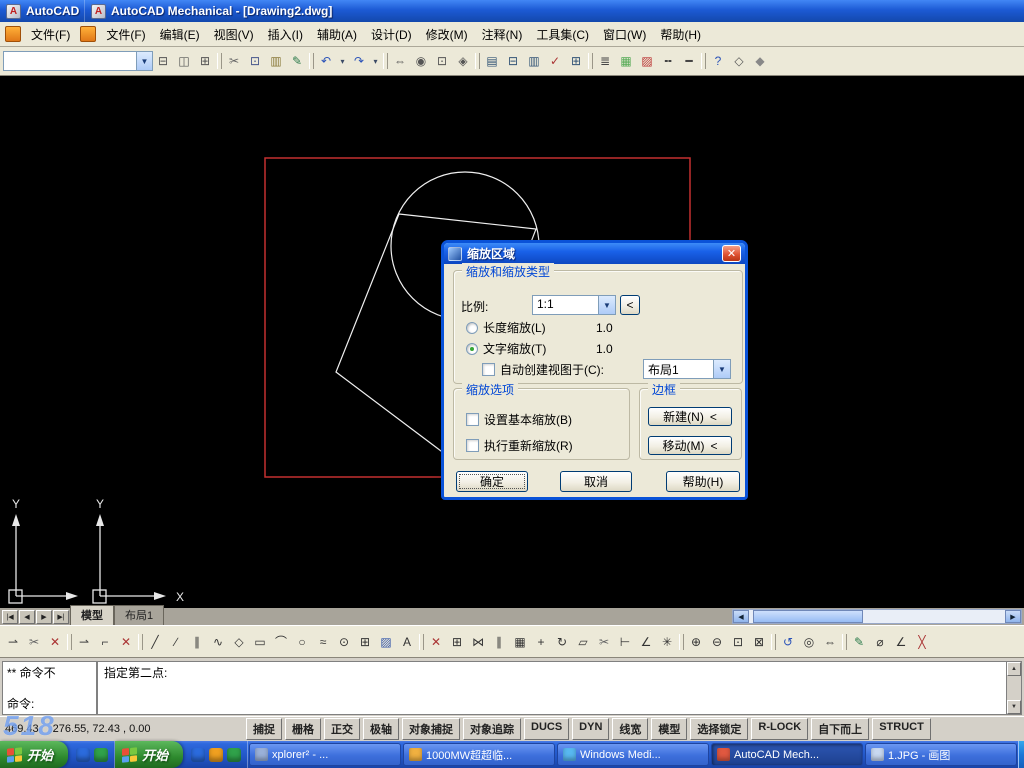 The image size is (1024, 768). I want to click on menu-item: 注释(N), so click(502, 34).